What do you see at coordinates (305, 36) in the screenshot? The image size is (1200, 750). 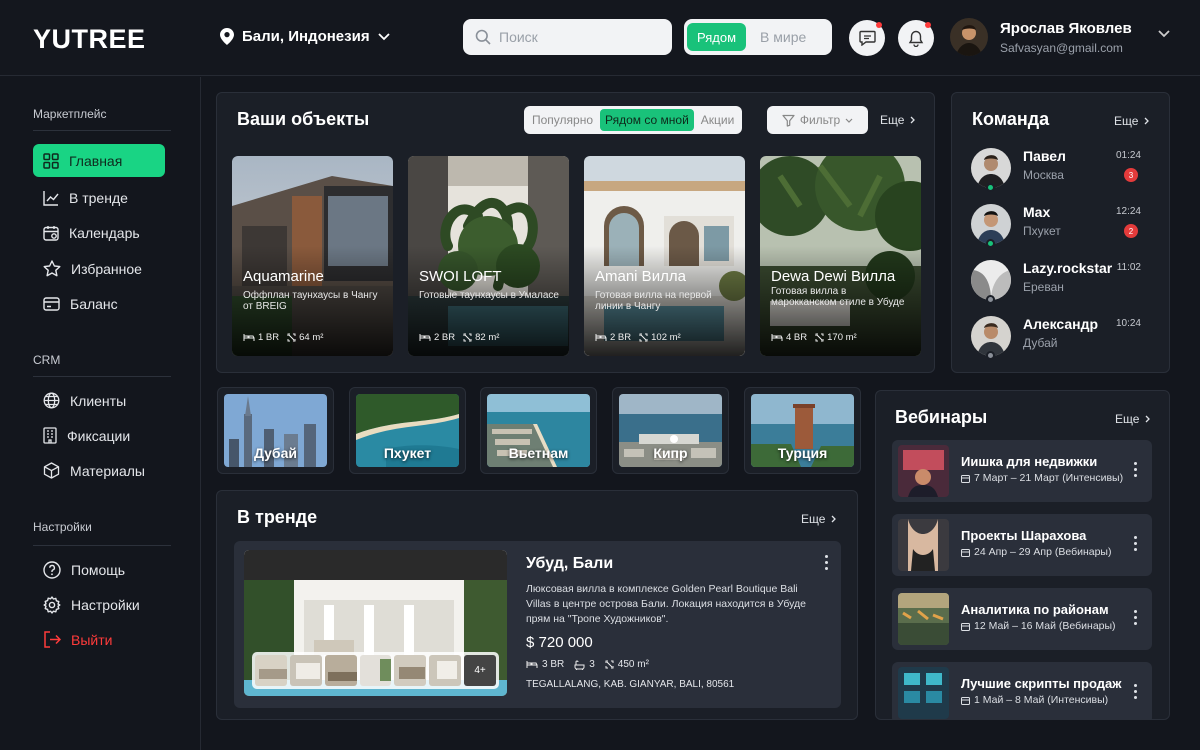 I see `location-selector: Бали, Индонезия` at bounding box center [305, 36].